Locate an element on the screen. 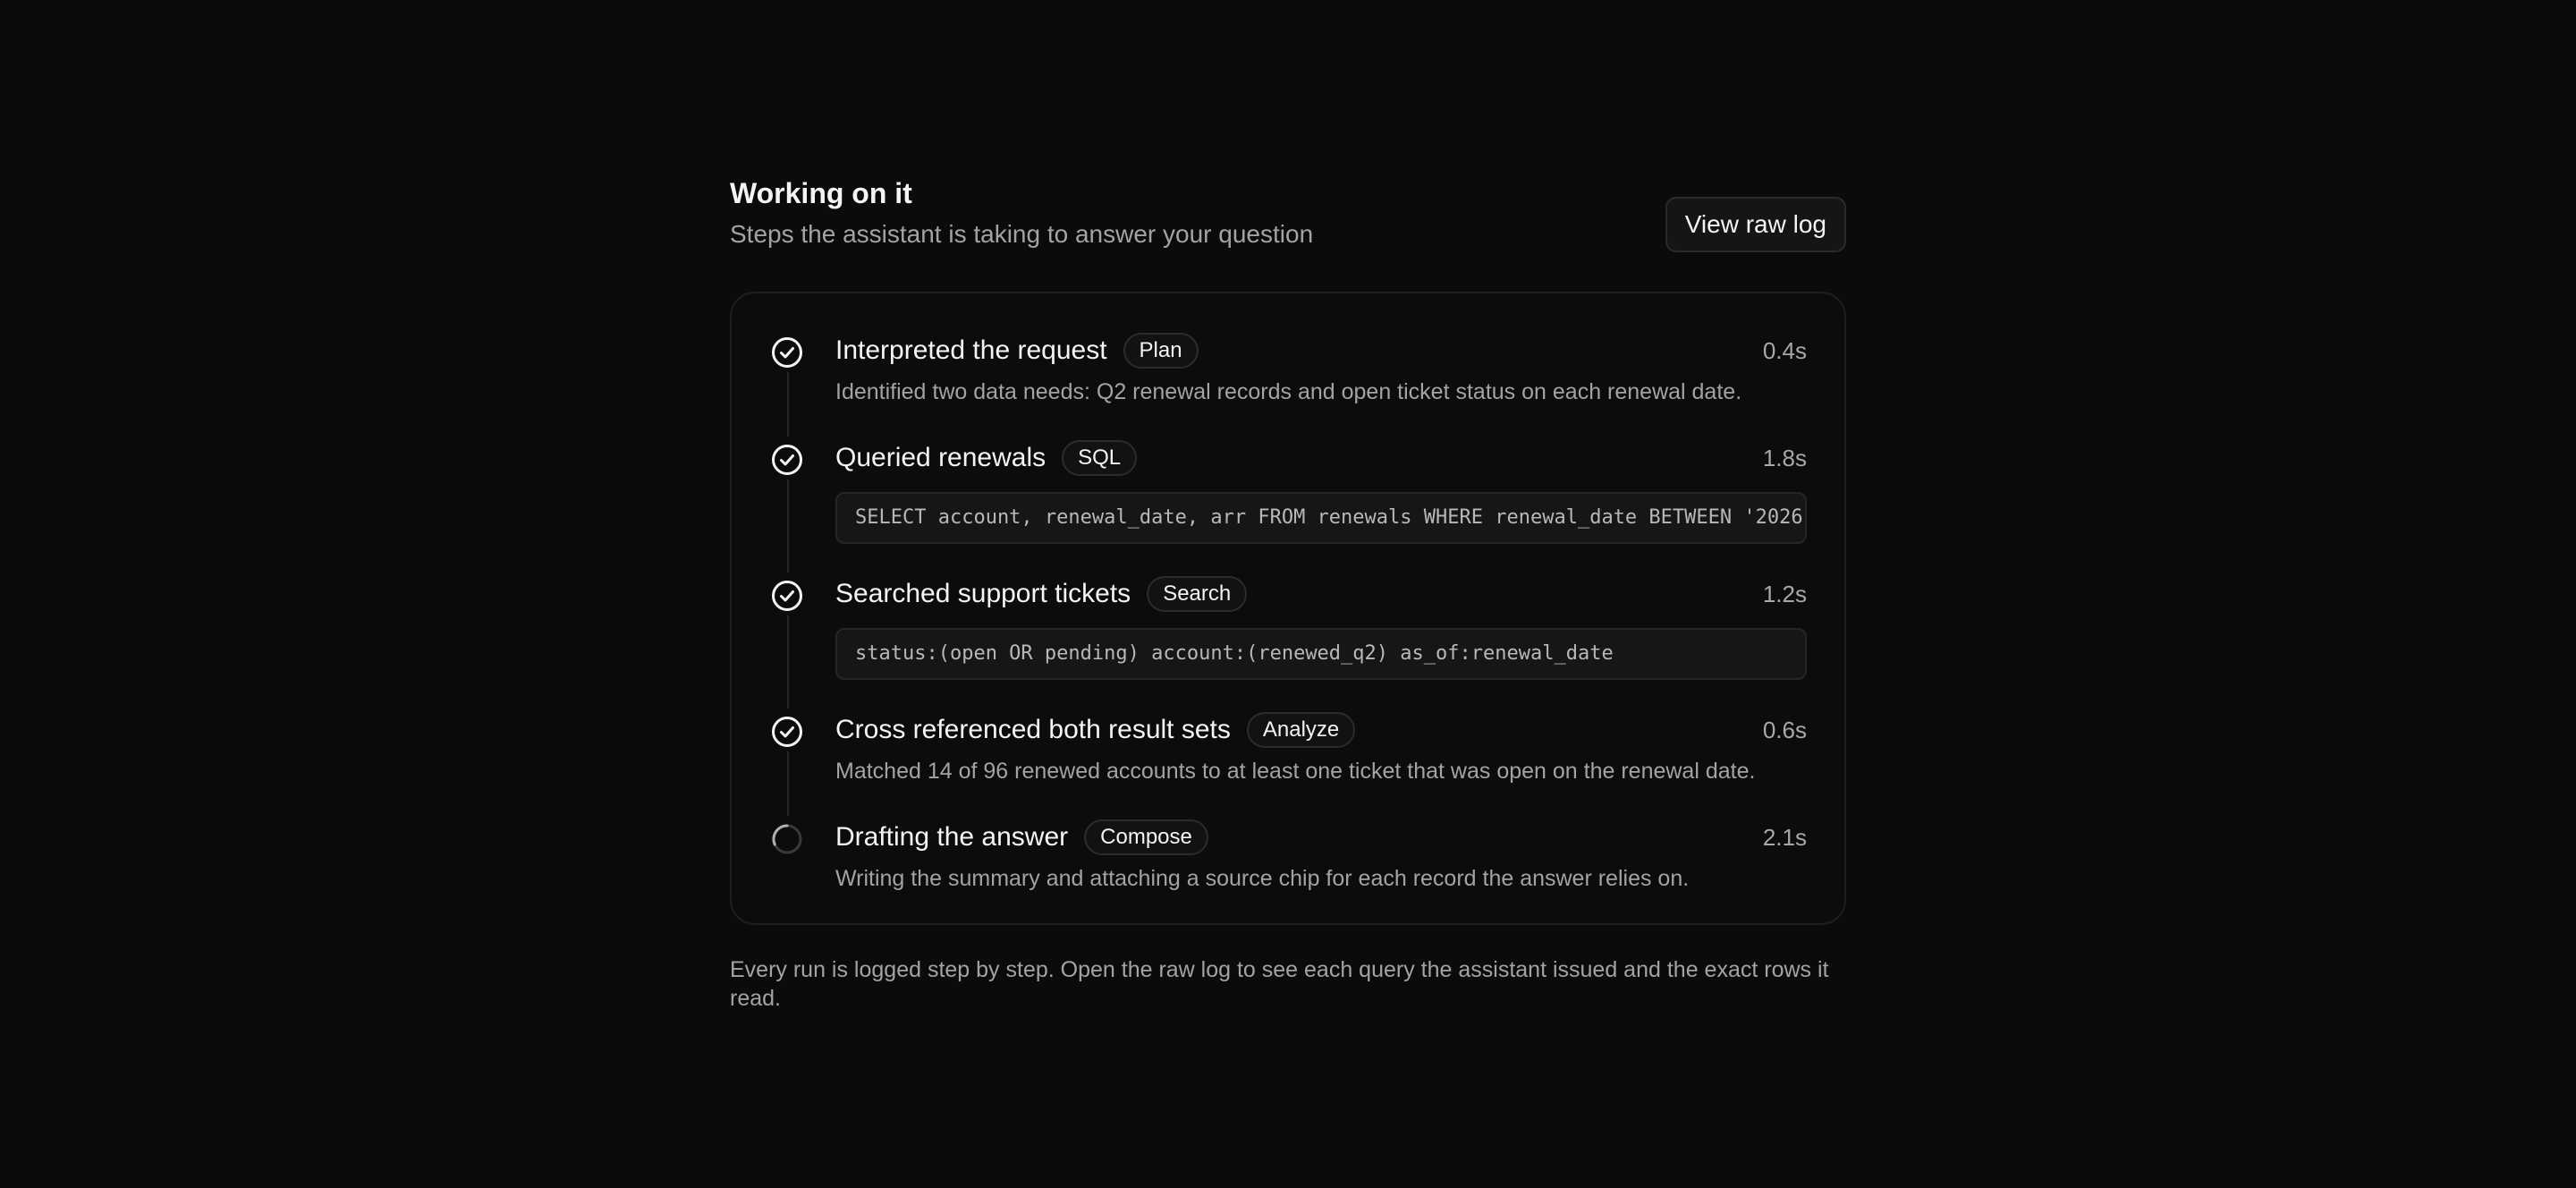  step-duration: 0.6s is located at coordinates (1784, 730).